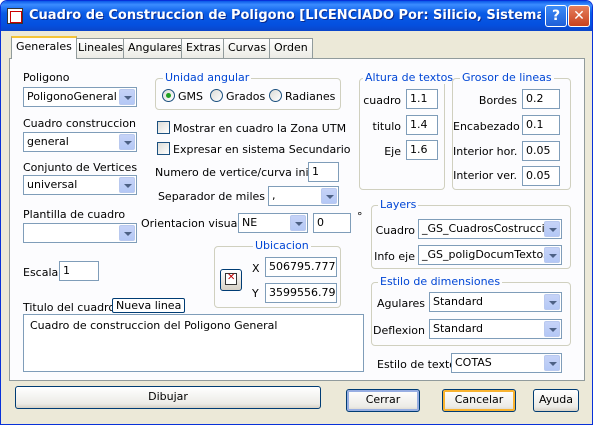 The height and width of the screenshot is (425, 593). What do you see at coordinates (495, 302) in the screenshot?
I see `agulares-select: Standard` at bounding box center [495, 302].